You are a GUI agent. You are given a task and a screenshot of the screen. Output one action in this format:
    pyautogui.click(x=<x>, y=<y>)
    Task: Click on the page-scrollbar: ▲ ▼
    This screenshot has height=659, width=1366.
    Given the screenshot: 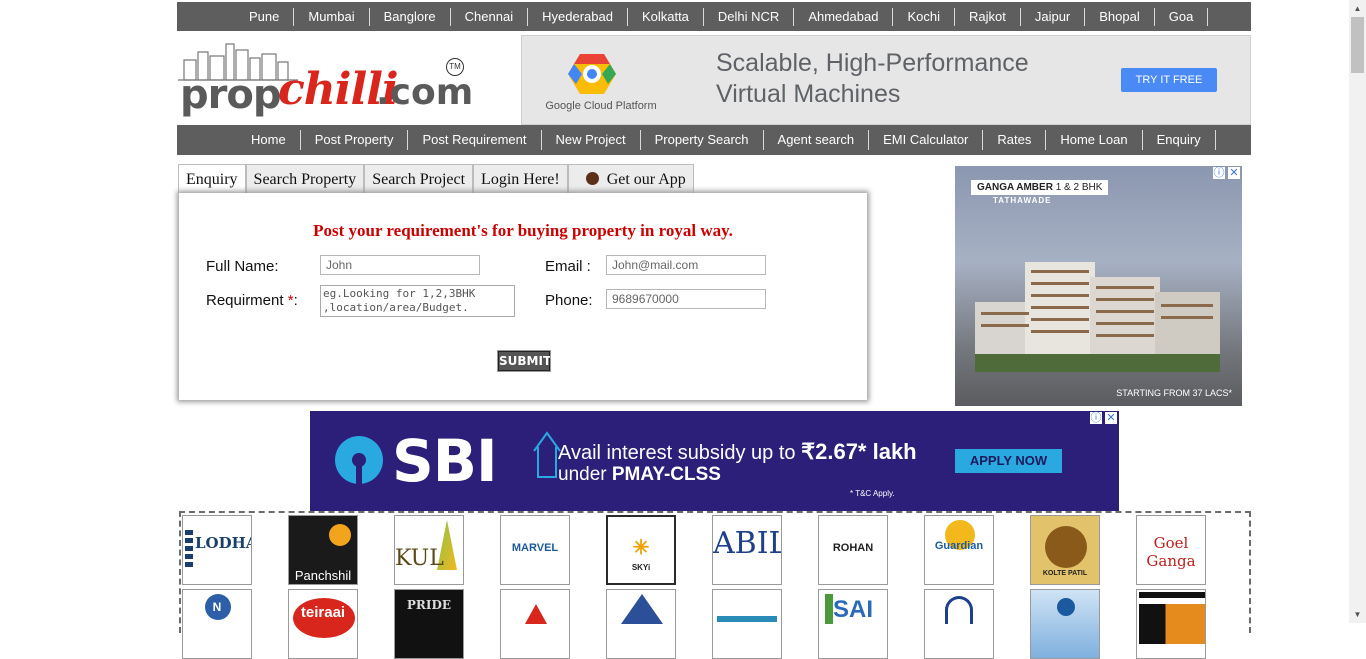 What is the action you would take?
    pyautogui.click(x=1357, y=311)
    